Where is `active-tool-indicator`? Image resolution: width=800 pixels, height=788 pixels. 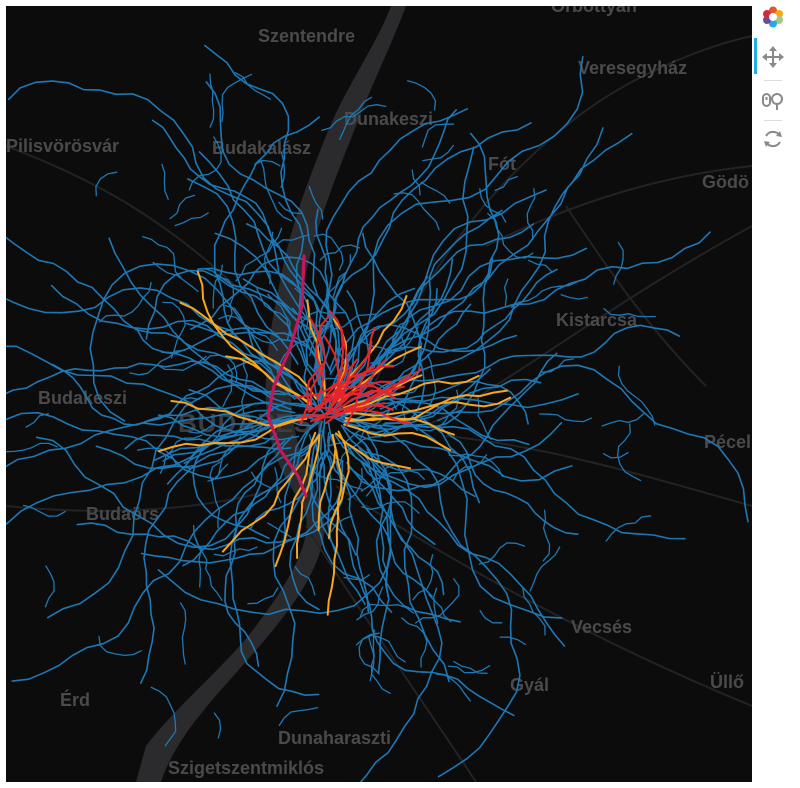 active-tool-indicator is located at coordinates (755, 56).